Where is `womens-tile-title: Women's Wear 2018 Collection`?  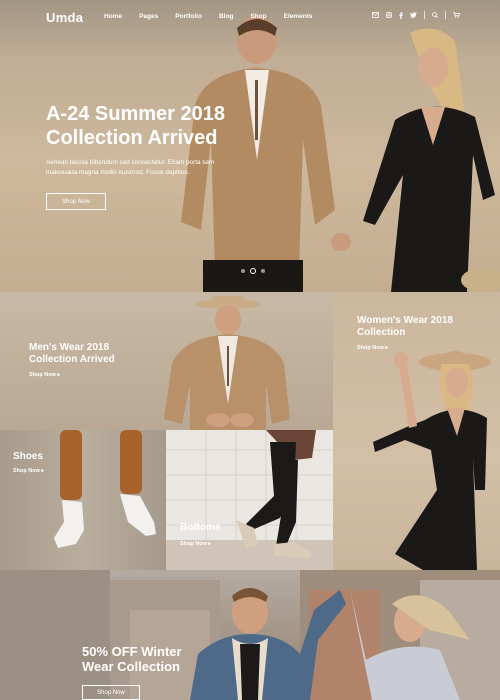 womens-tile-title: Women's Wear 2018 Collection is located at coordinates (405, 327).